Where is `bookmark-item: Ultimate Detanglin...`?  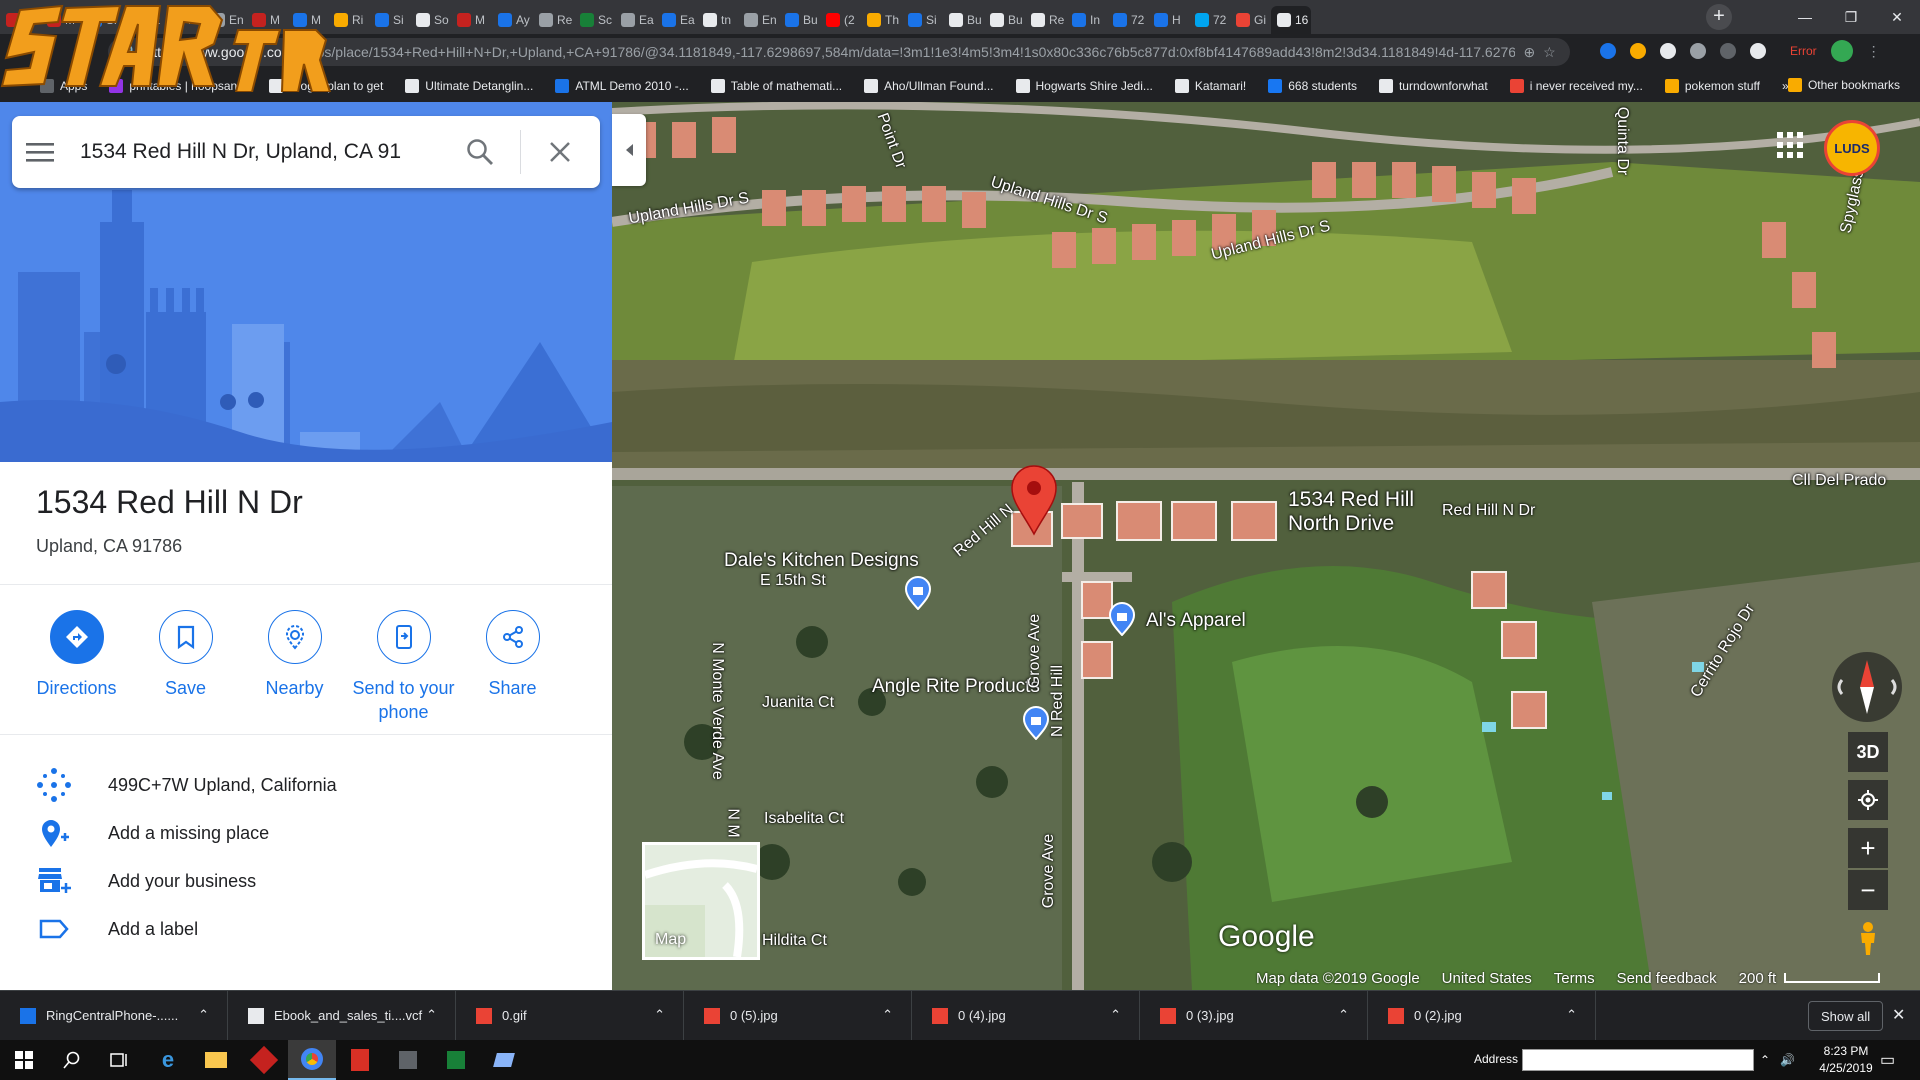
bookmark-item: Ultimate Detanglin... is located at coordinates (469, 86).